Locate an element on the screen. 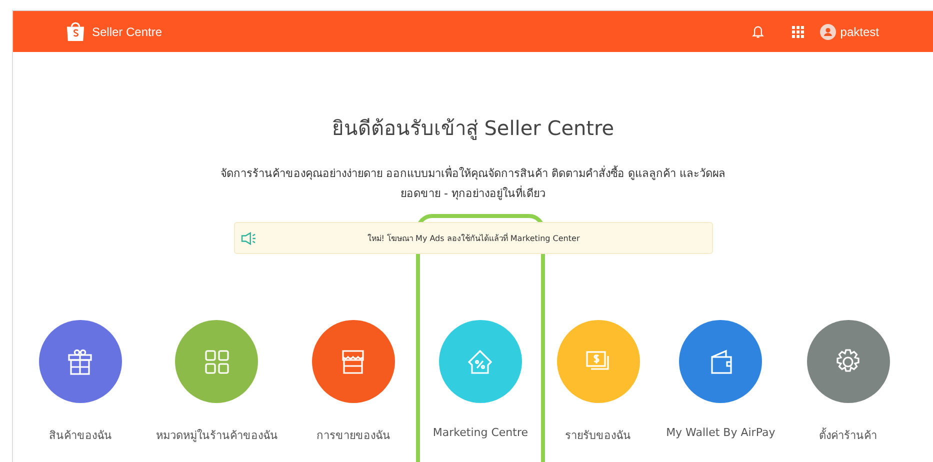  tile-label: Marketing Centre is located at coordinates (480, 432).